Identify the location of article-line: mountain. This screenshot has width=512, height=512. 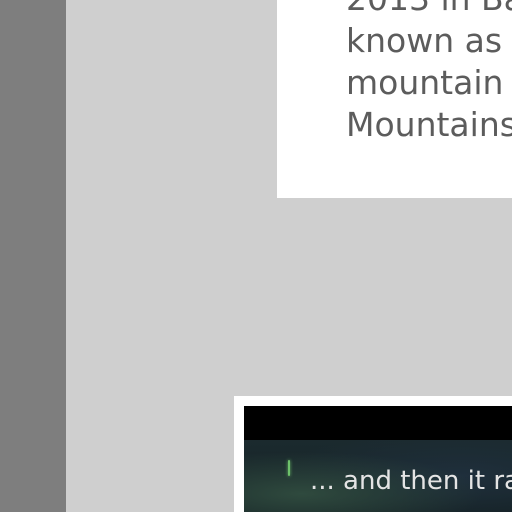
(425, 82).